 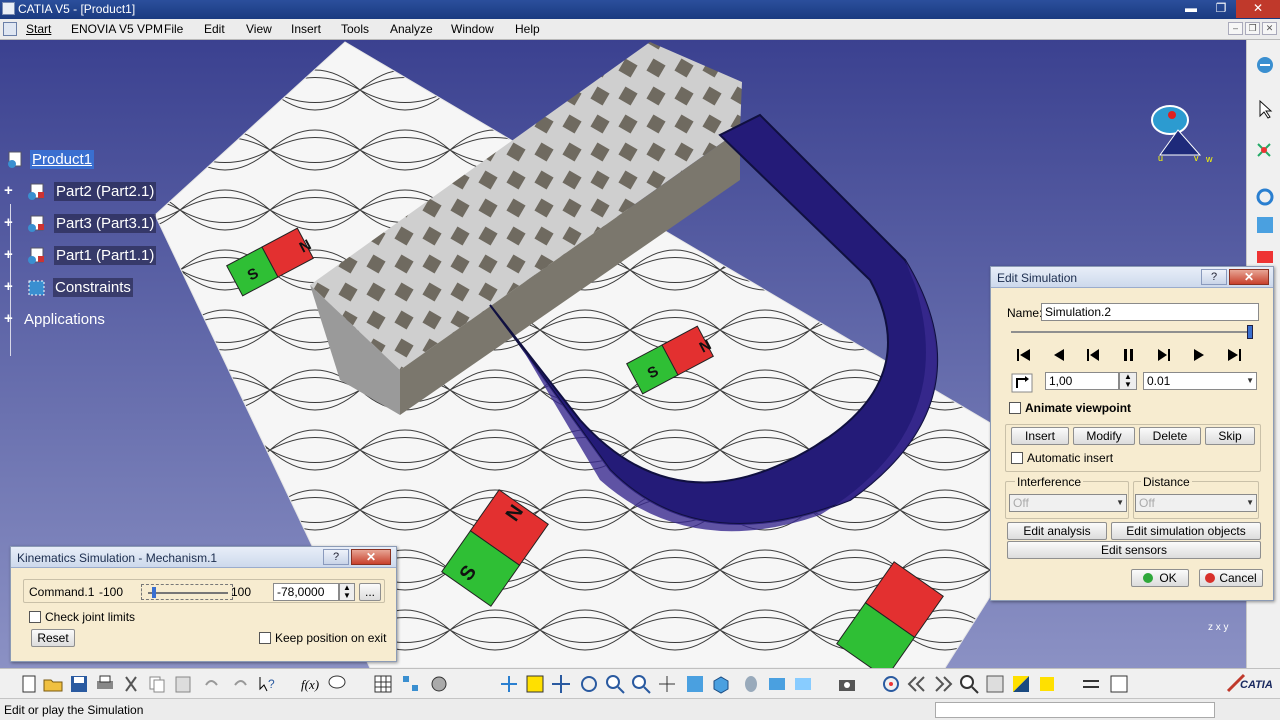 I want to click on check-joint-limits-checkbox, so click(x=35, y=617).